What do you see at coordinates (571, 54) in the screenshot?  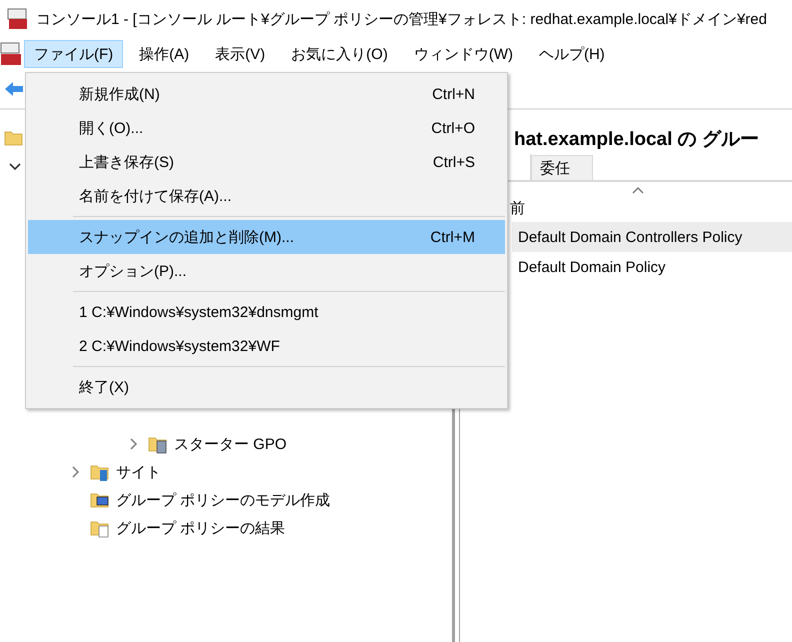 I see `menu-item: ヘルプ(H)` at bounding box center [571, 54].